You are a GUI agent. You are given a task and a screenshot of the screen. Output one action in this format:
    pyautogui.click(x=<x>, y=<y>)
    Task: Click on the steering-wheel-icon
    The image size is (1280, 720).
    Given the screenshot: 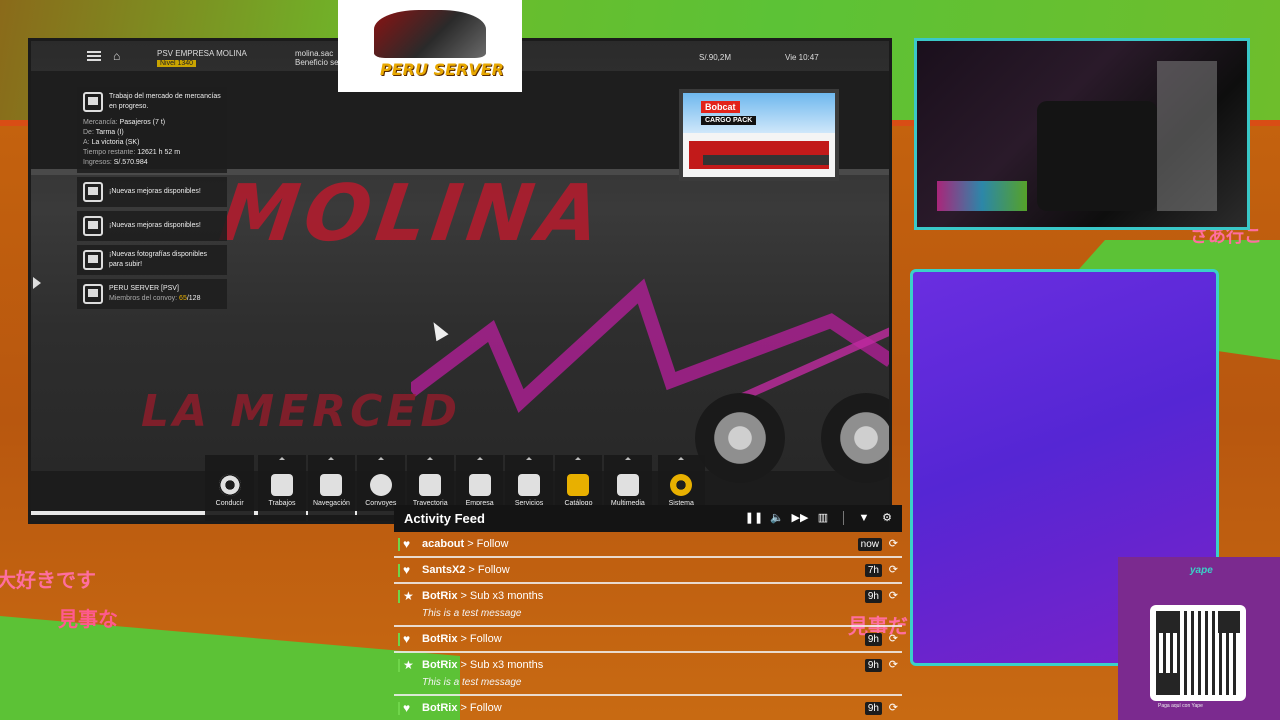 What is the action you would take?
    pyautogui.click(x=229, y=485)
    